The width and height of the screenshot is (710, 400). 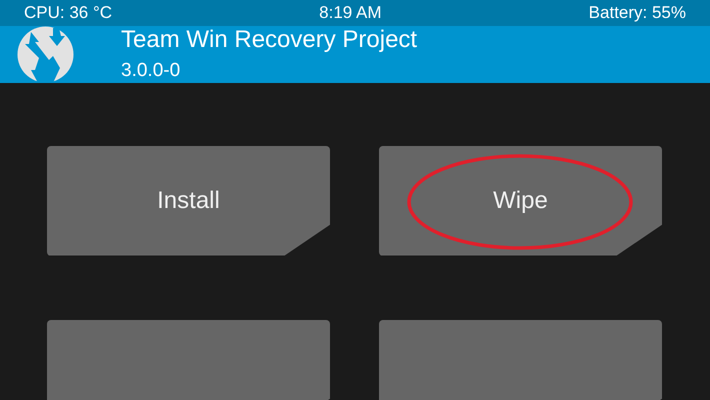 I want to click on version-label: 3.0.0-0, so click(x=151, y=71).